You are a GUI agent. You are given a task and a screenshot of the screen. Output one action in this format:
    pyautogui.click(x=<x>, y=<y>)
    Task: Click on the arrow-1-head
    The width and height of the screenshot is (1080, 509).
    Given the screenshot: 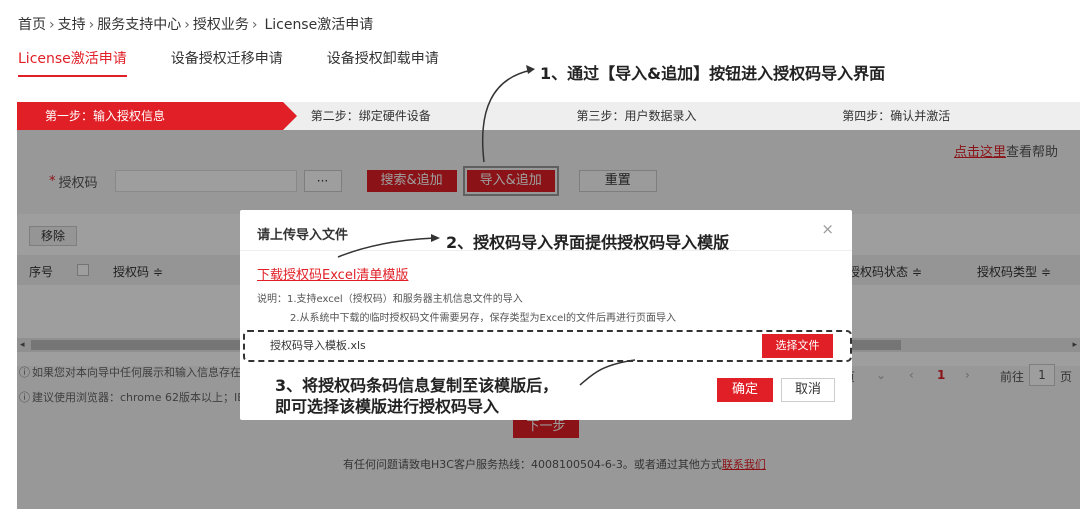 What is the action you would take?
    pyautogui.click(x=530, y=69)
    